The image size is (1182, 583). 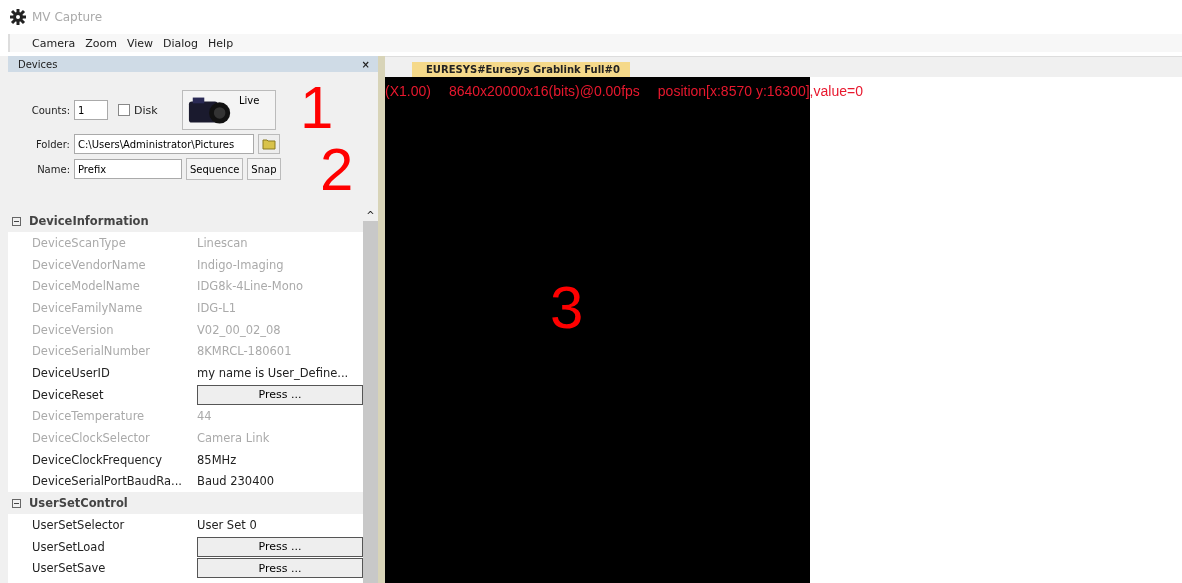 I want to click on property-name: DeviceVendorName, so click(x=89, y=264).